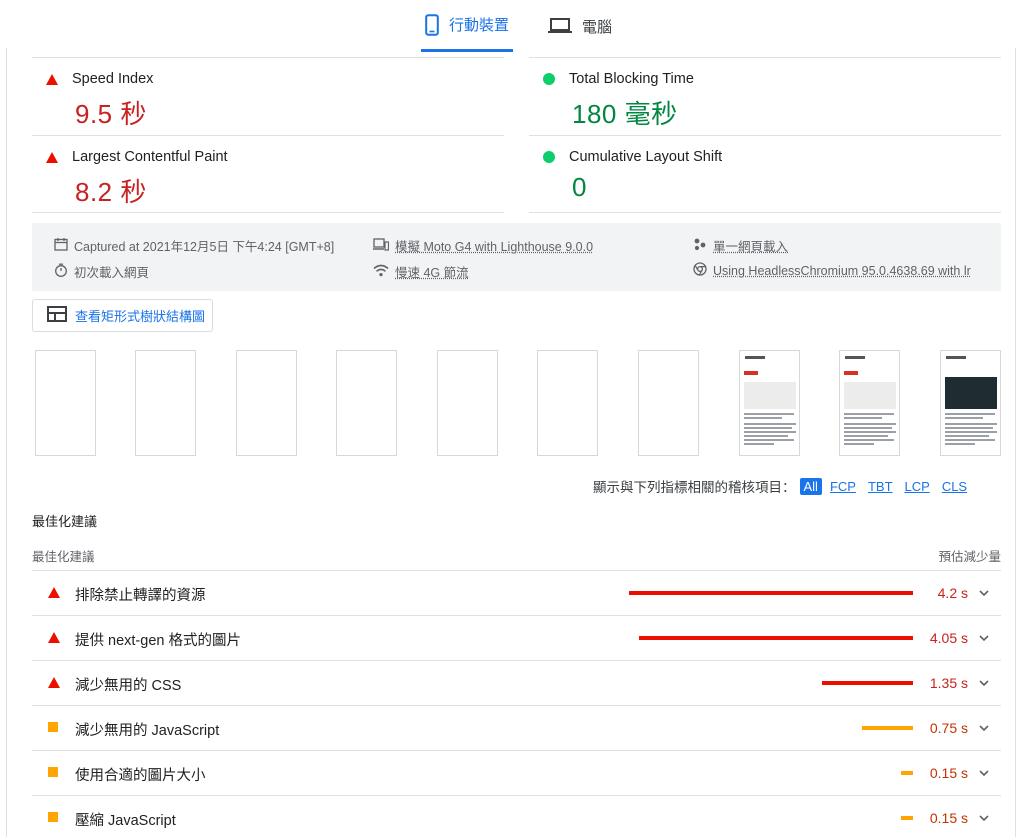 The height and width of the screenshot is (837, 1024). I want to click on opportunity-title: 壓縮 JavaScript, so click(125, 821).